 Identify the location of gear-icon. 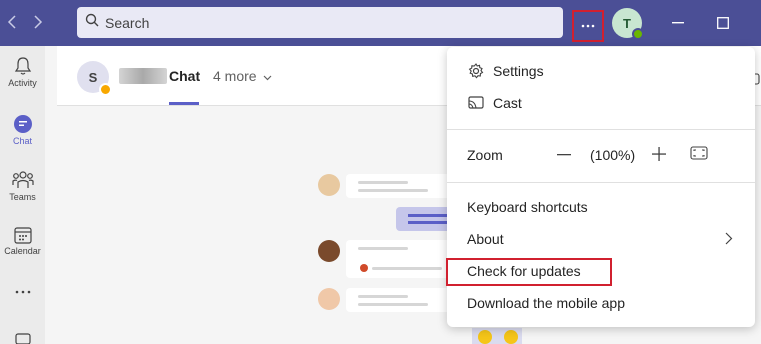
(476, 71).